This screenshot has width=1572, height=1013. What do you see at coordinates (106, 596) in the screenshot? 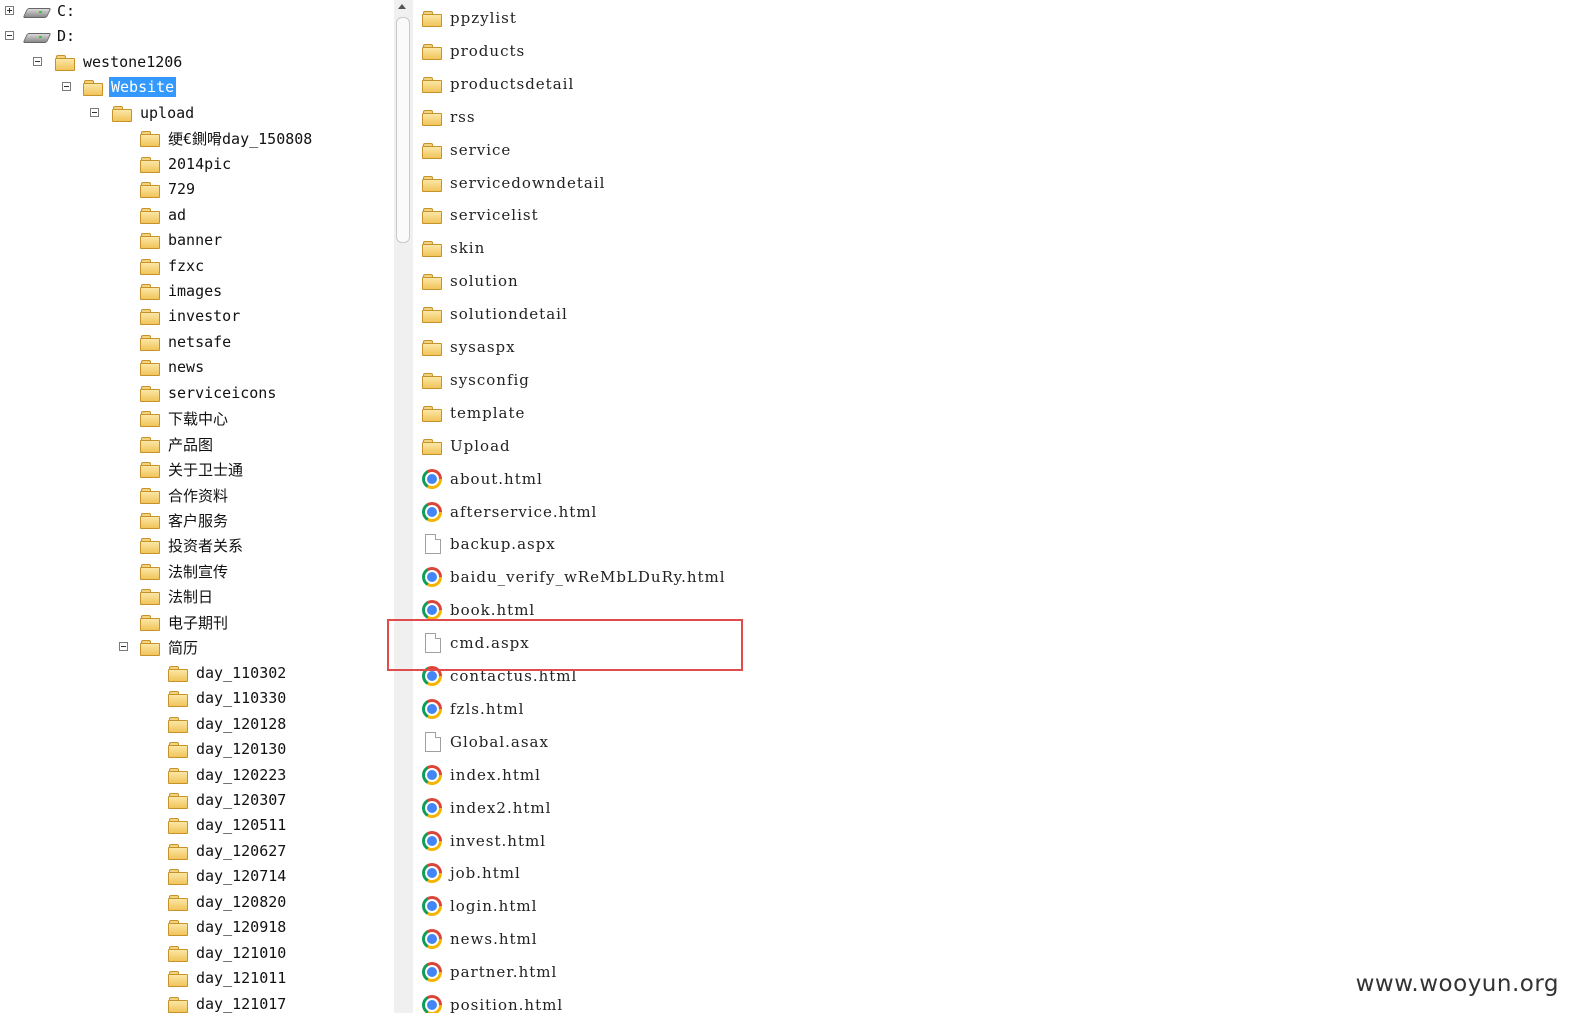
I see `tree-folder-item: 法制日` at bounding box center [106, 596].